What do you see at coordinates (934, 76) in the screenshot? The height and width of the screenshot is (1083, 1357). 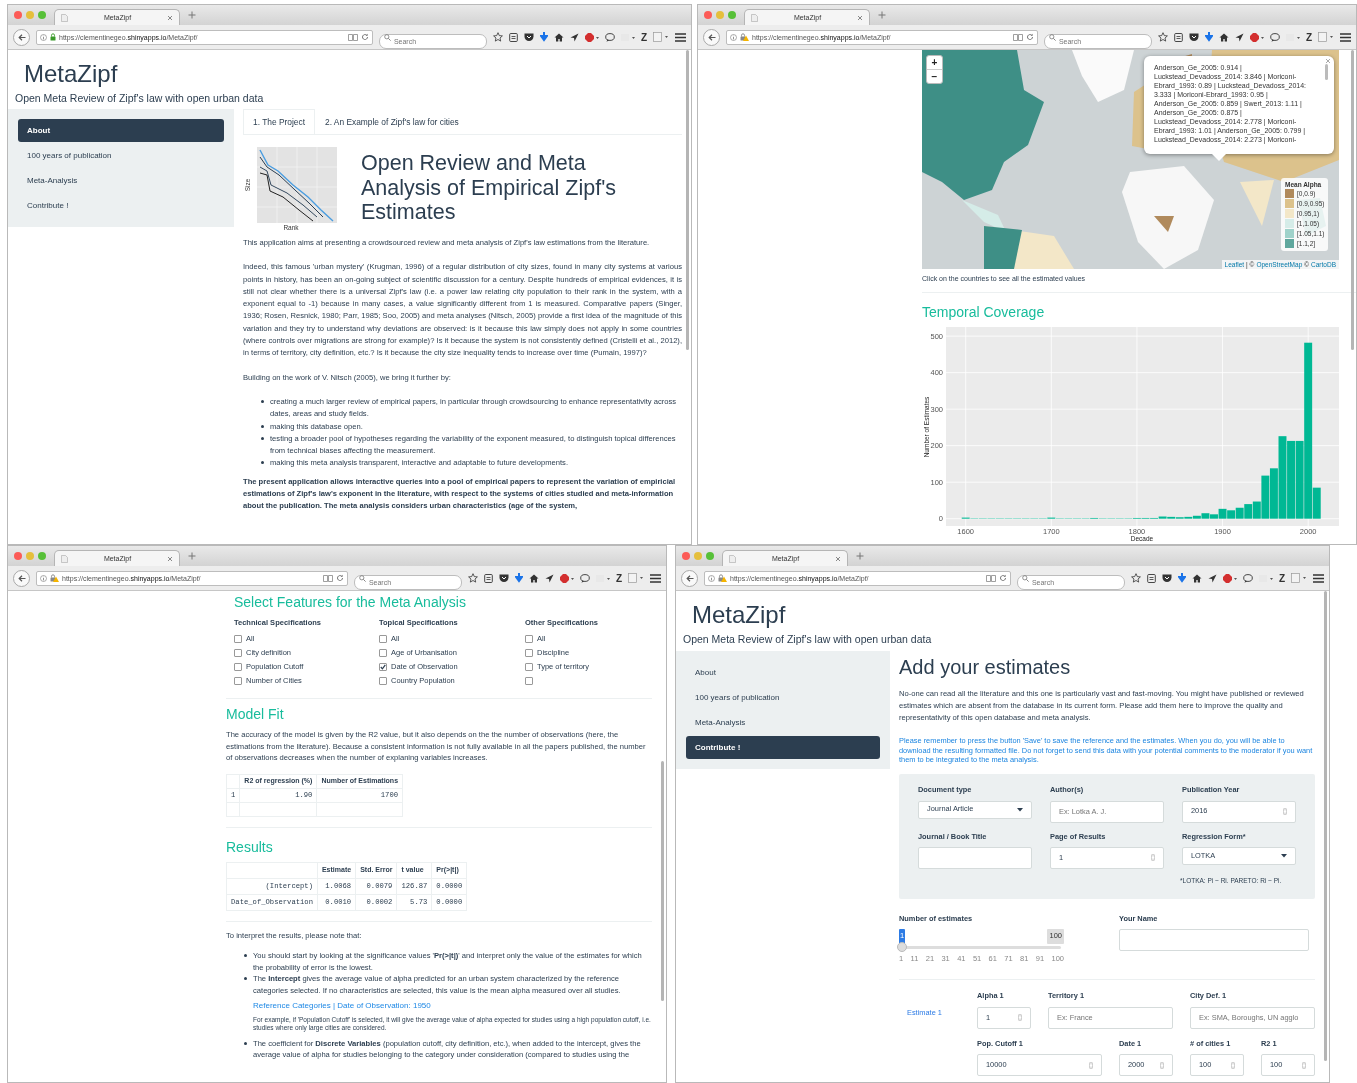 I see `zoom-out-button: −` at bounding box center [934, 76].